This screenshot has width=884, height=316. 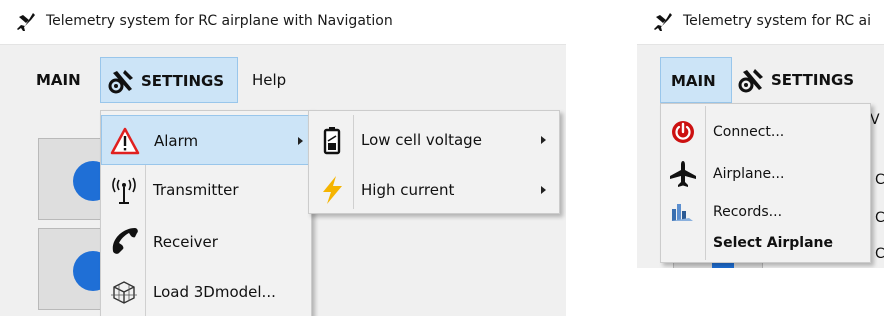 I want to click on warning-triangle-icon, so click(x=125, y=141).